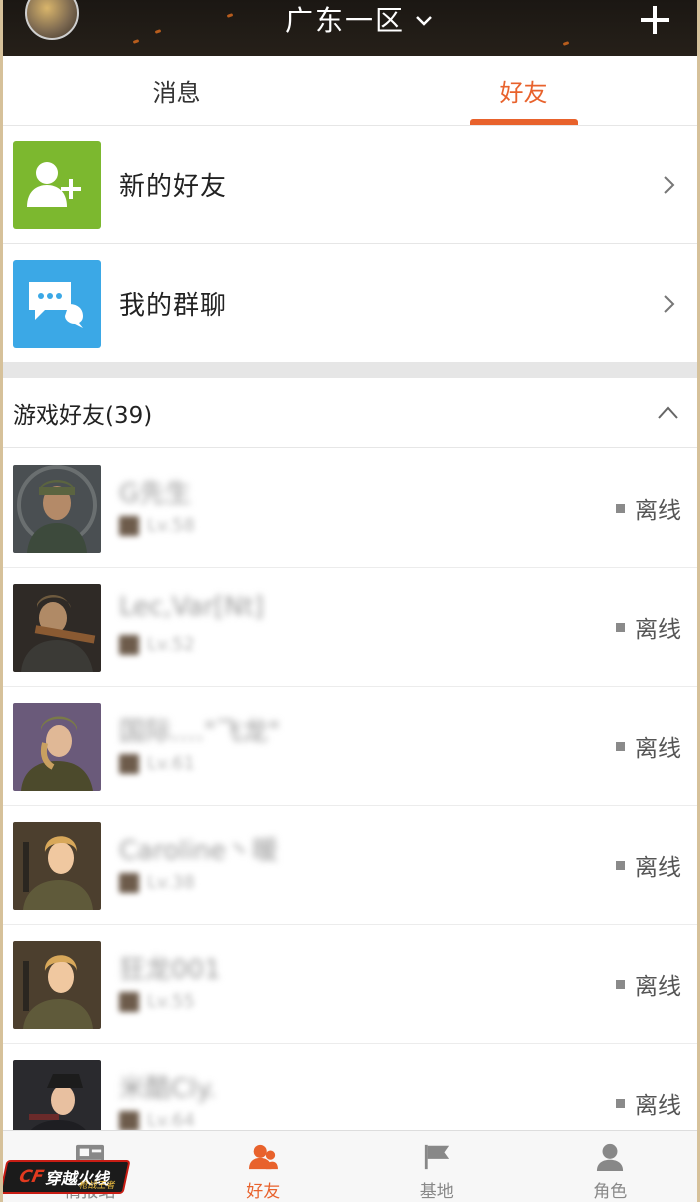  I want to click on friend-name: 米酷Cly., so click(168, 1089).